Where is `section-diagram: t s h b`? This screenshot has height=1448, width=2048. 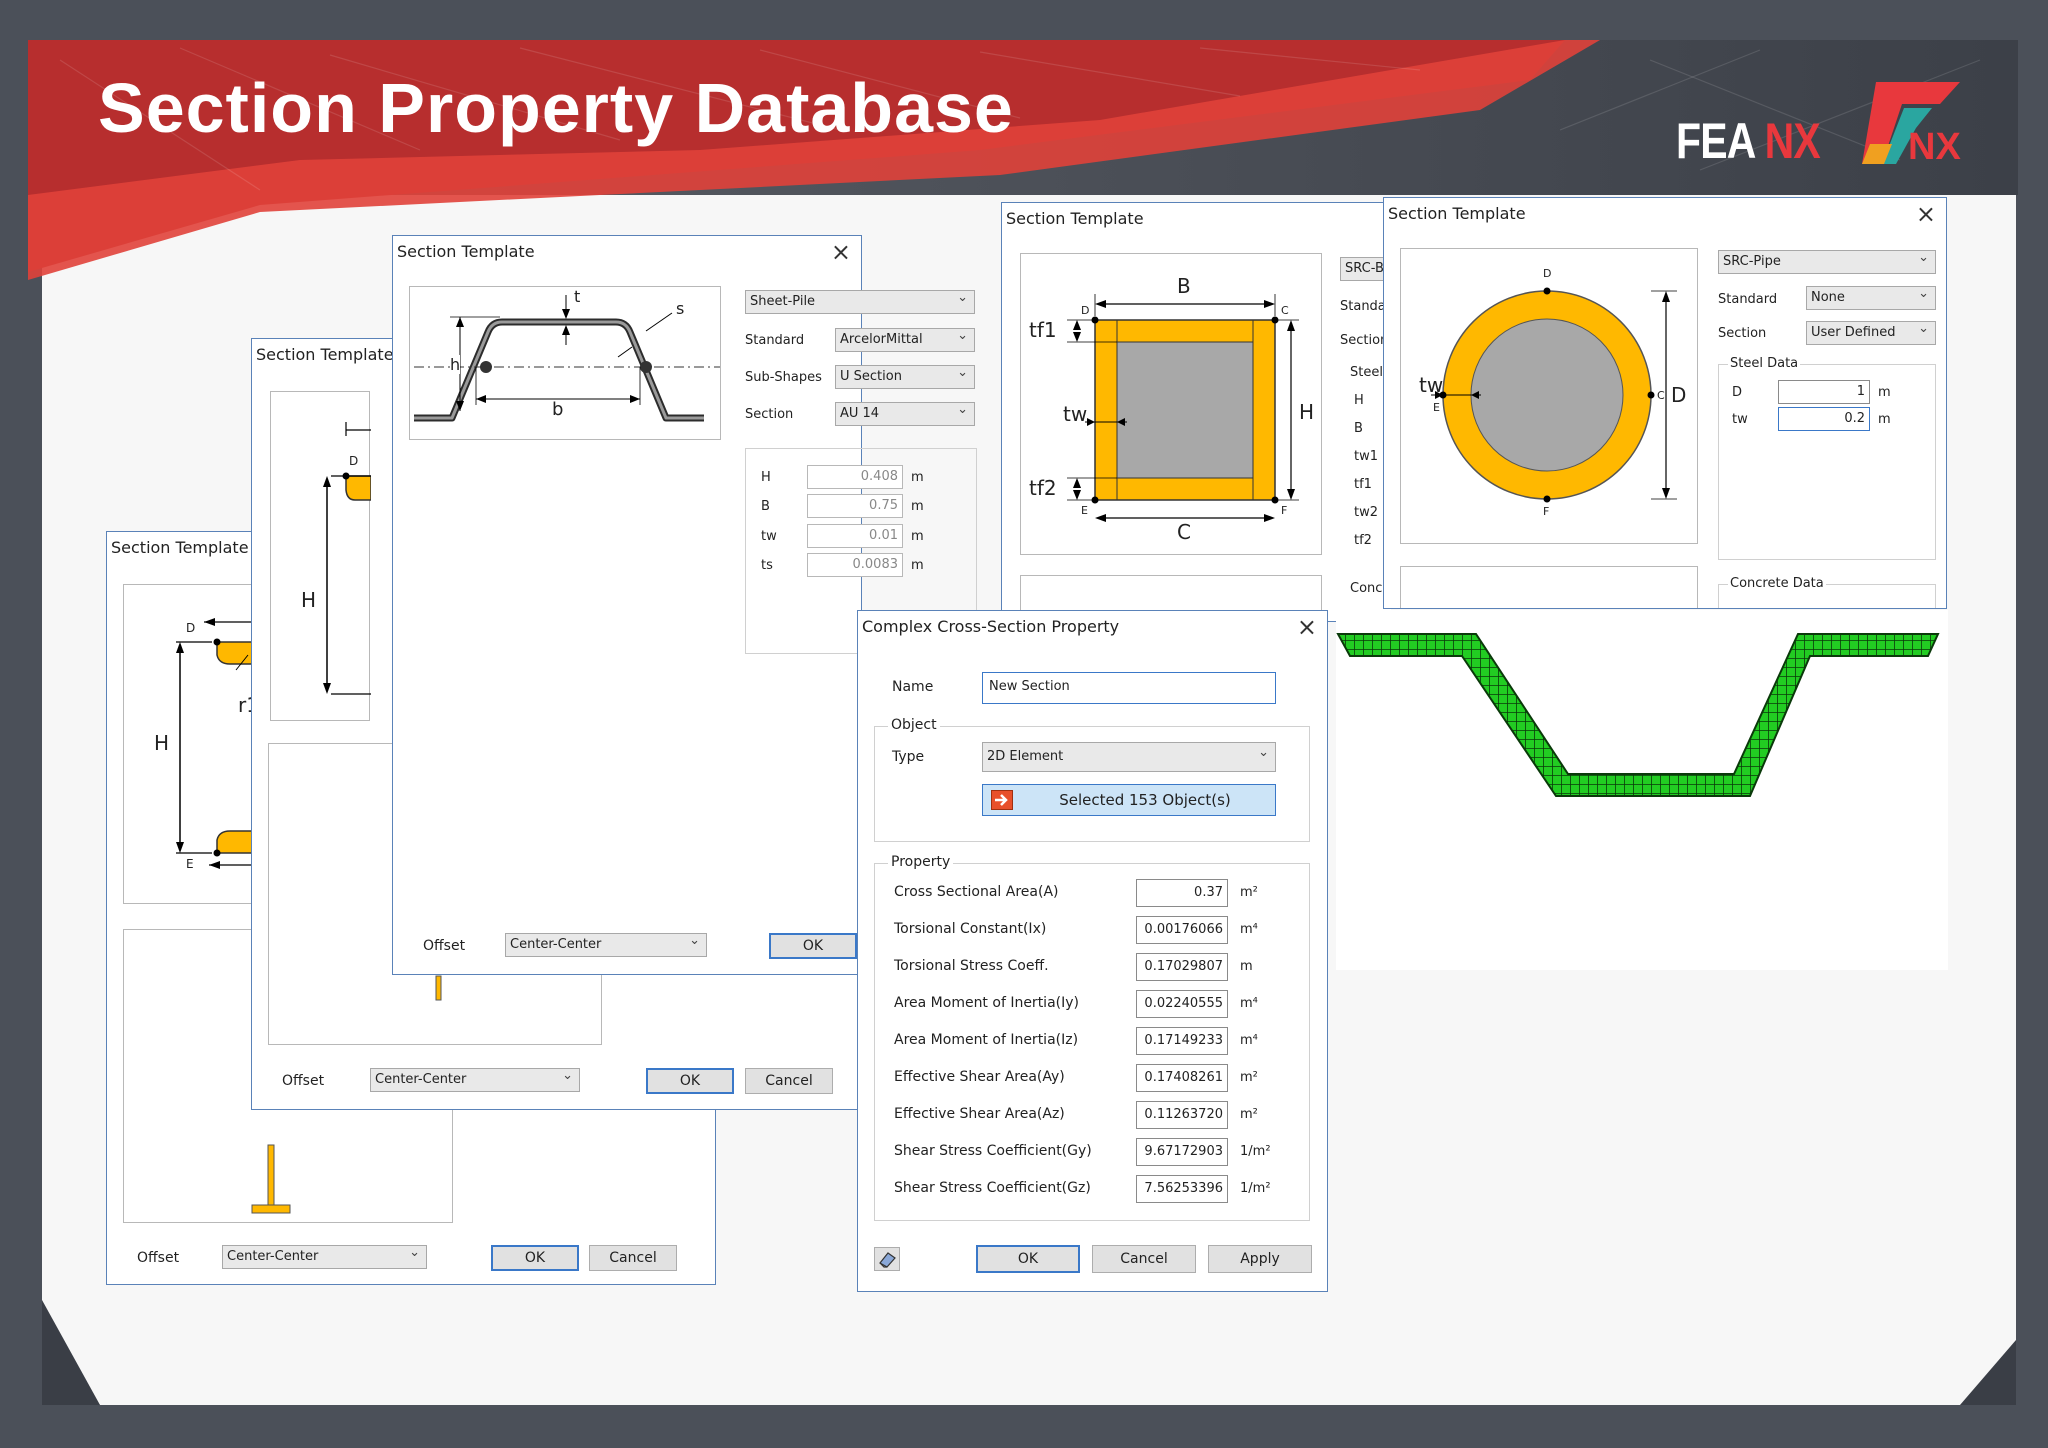
section-diagram: t s h b is located at coordinates (565, 363).